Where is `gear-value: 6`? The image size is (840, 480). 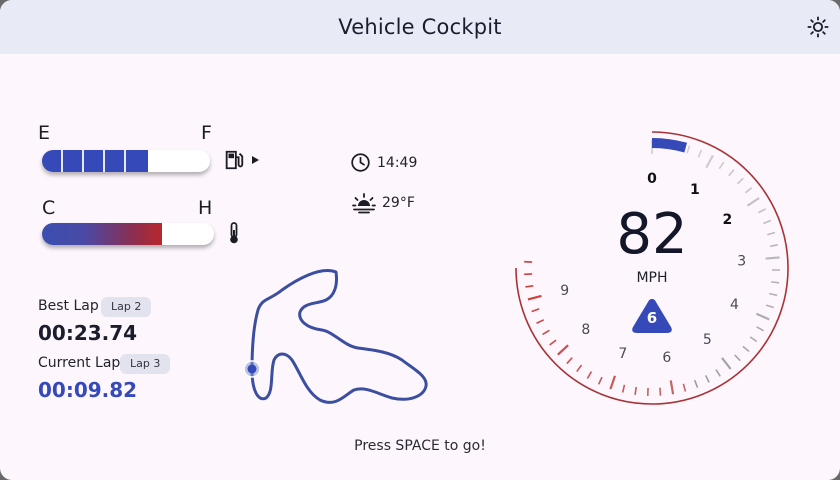
gear-value: 6 is located at coordinates (652, 318).